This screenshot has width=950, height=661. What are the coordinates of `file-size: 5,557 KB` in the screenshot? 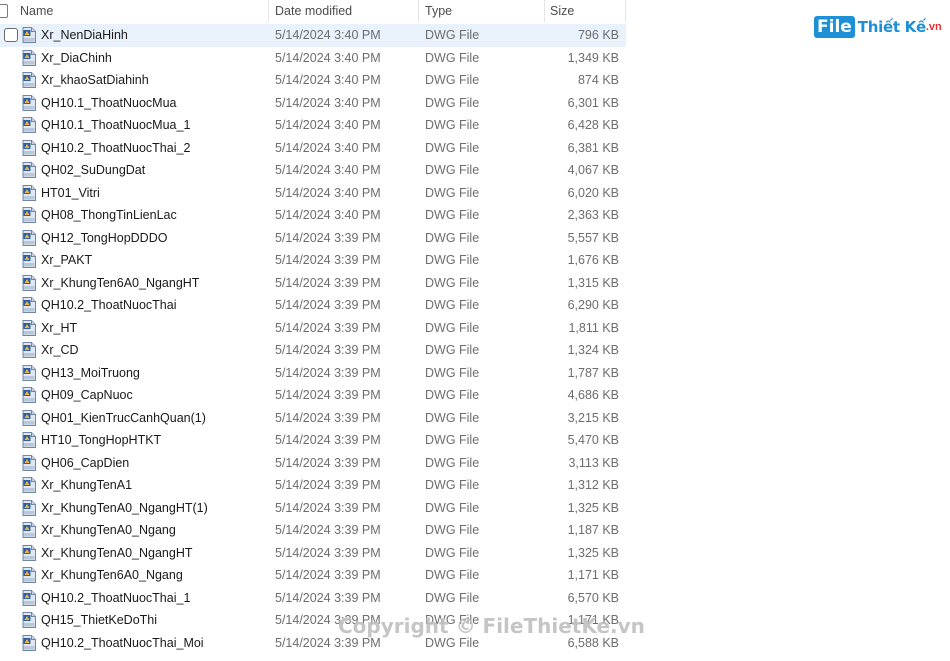 It's located at (593, 237).